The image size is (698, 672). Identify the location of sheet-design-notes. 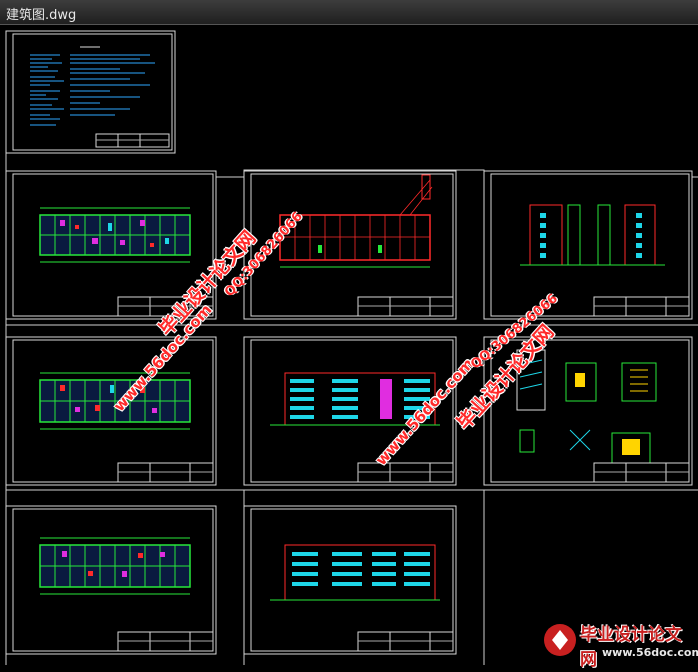
(90, 92).